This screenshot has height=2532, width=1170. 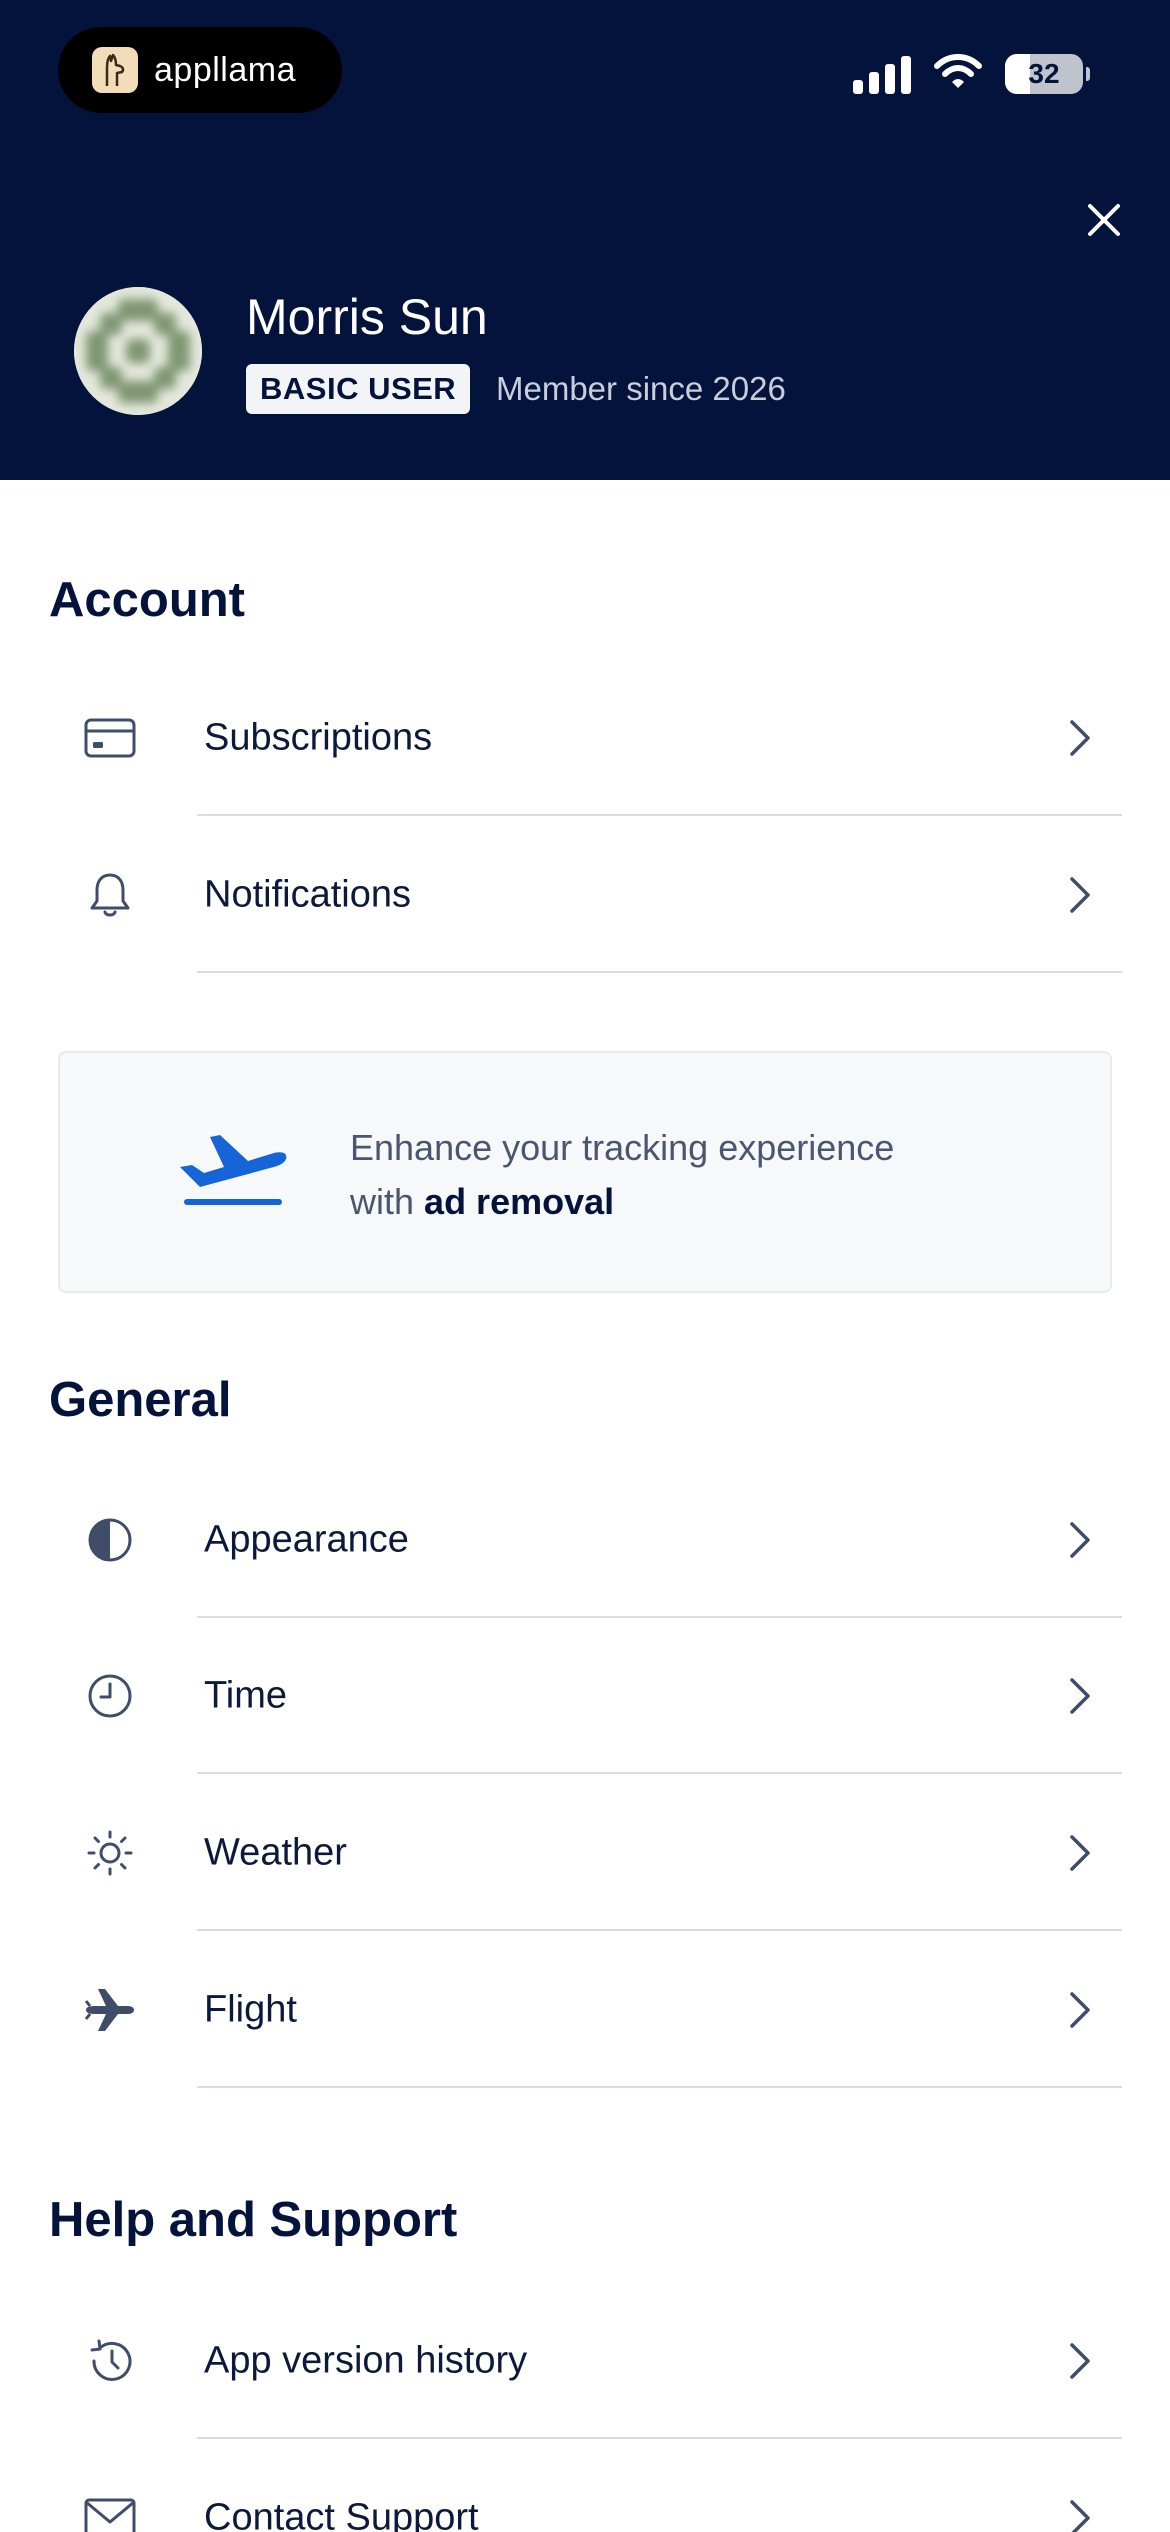 What do you see at coordinates (585, 2486) in the screenshot?
I see `settings-row-contact-support: Contact Support` at bounding box center [585, 2486].